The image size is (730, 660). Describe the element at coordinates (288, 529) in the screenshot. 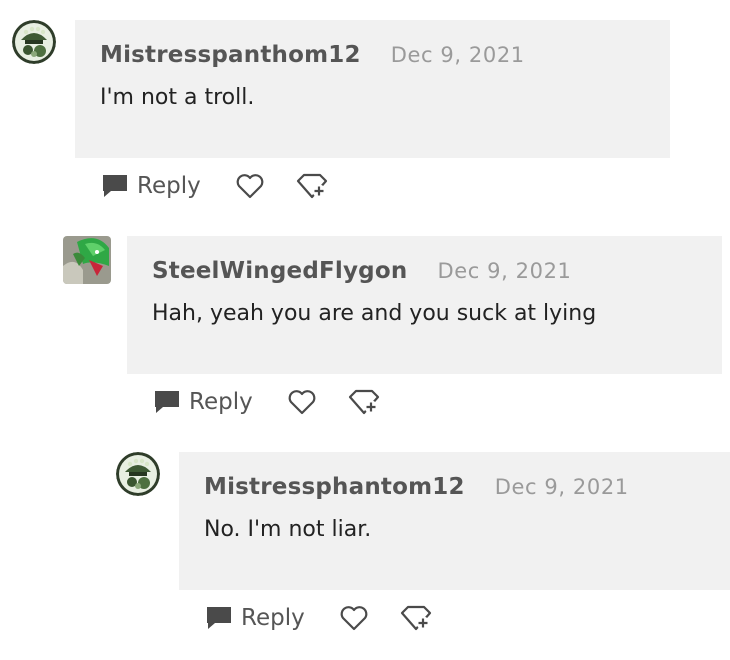

I see `comment-text: No. I'm not liar.` at that location.